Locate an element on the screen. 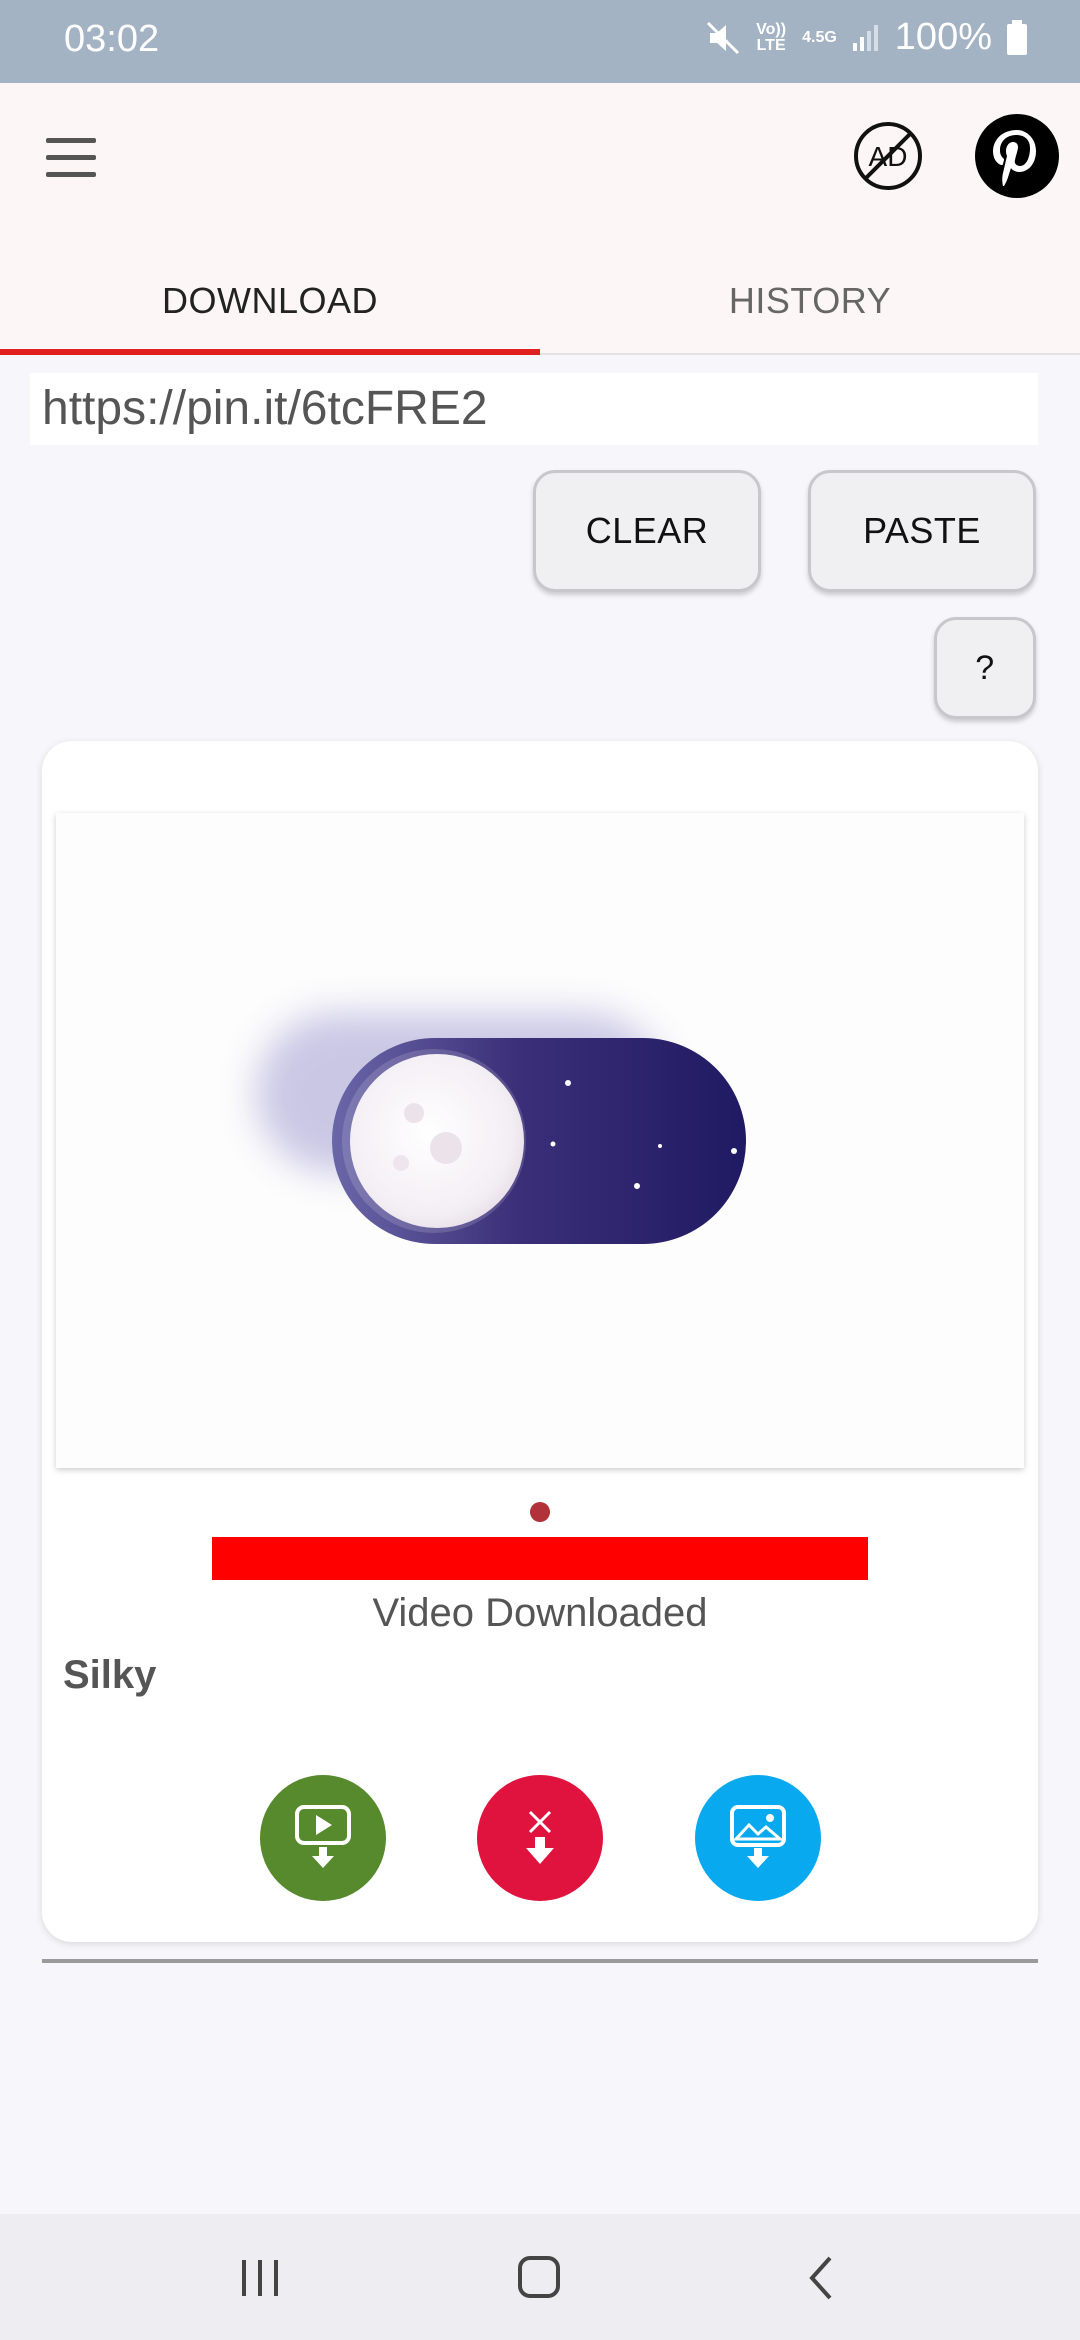 This screenshot has height=2340, width=1080. battery-icon is located at coordinates (1017, 37).